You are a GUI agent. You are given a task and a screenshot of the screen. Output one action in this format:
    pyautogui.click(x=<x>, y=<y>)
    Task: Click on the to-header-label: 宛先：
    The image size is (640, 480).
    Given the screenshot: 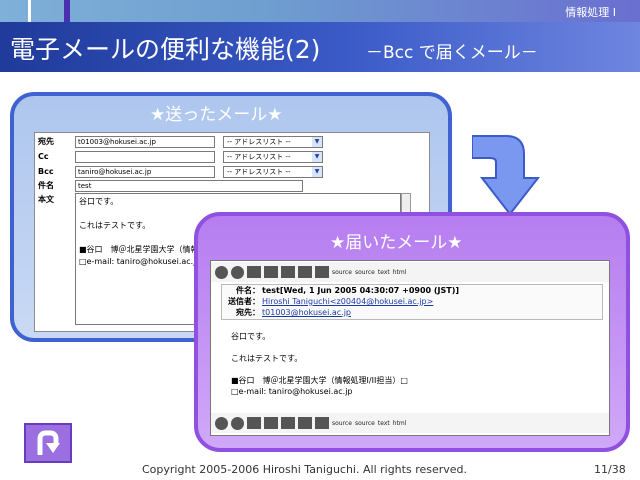 What is the action you would take?
    pyautogui.click(x=248, y=312)
    